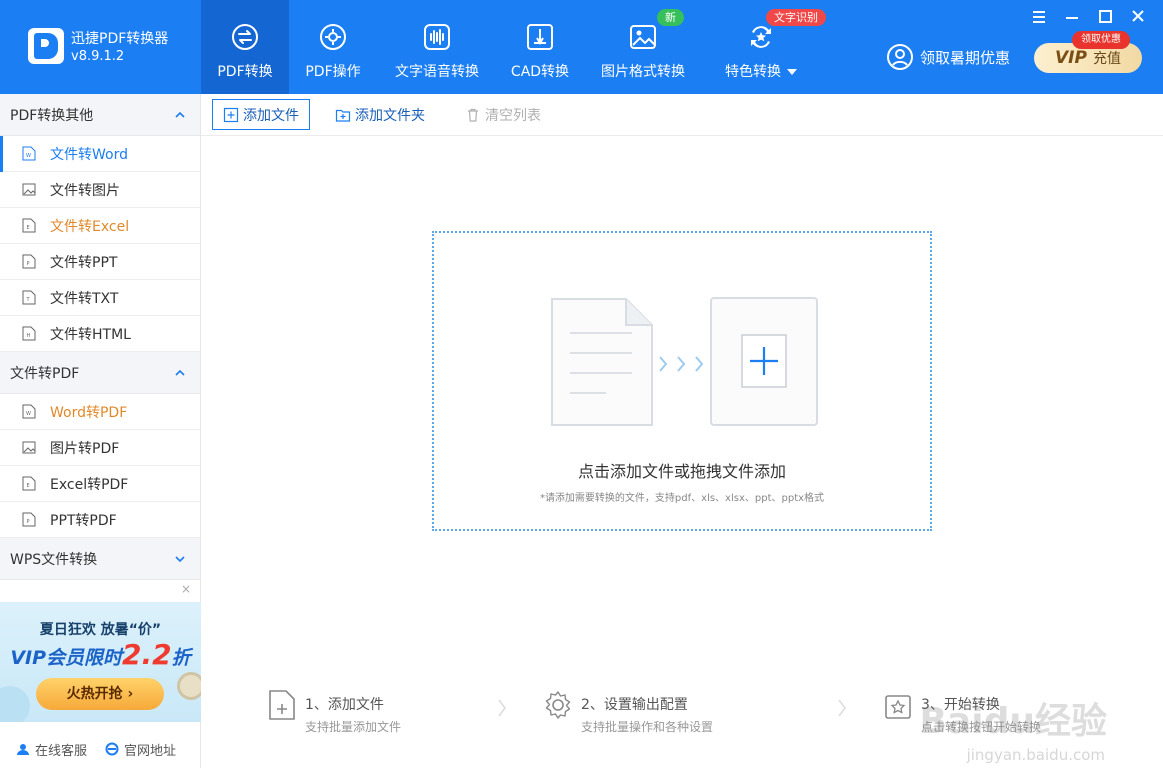 The image size is (1163, 768). I want to click on sidebar-item-to-word: W 文件转Word, so click(100, 154).